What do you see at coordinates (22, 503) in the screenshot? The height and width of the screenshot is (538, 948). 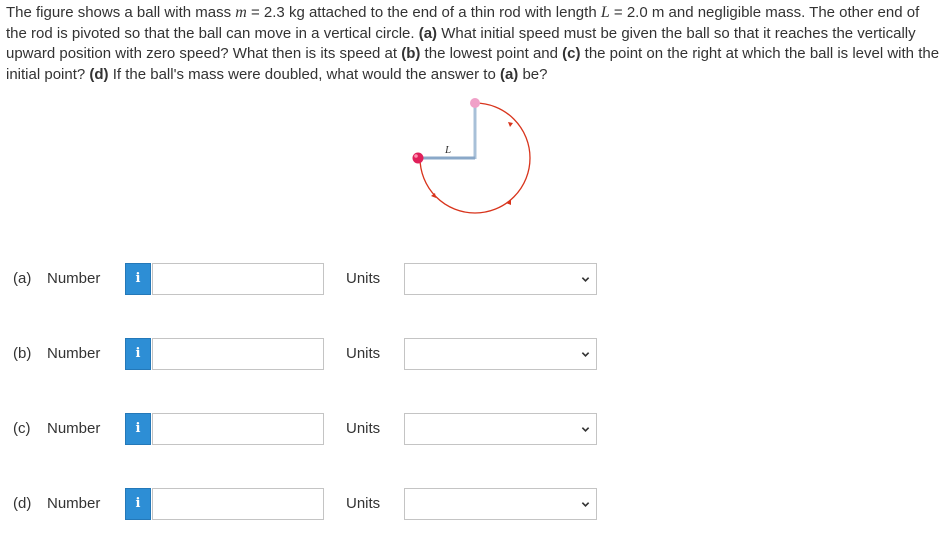 I see `part-label: (d)` at bounding box center [22, 503].